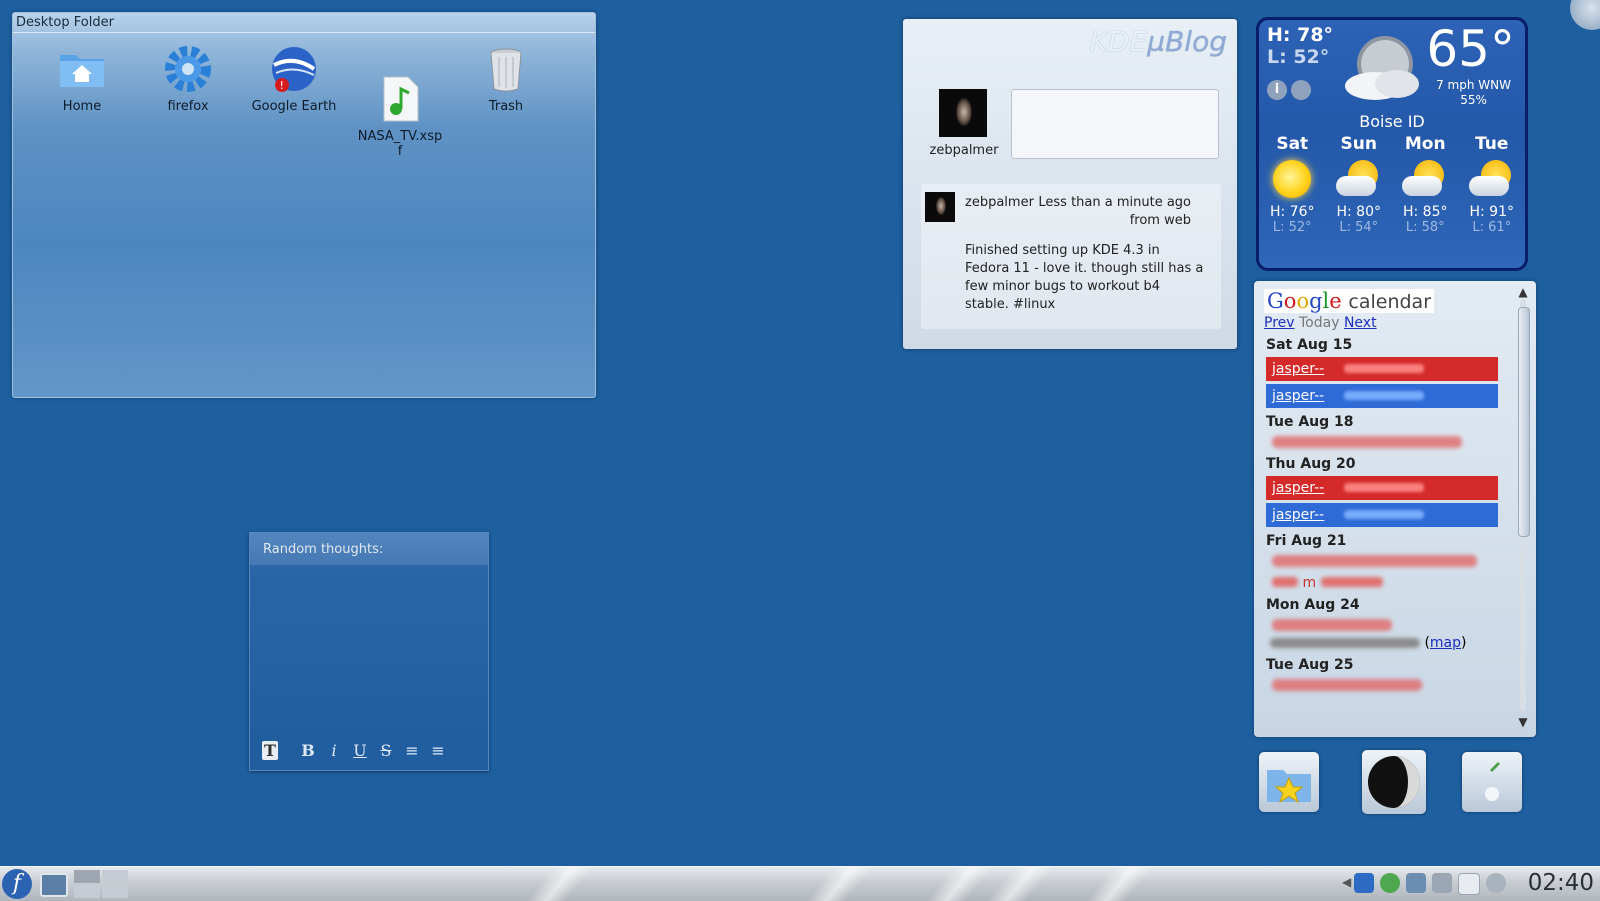 Image resolution: width=1600 pixels, height=901 pixels. I want to click on prev-link: Prev, so click(1279, 323).